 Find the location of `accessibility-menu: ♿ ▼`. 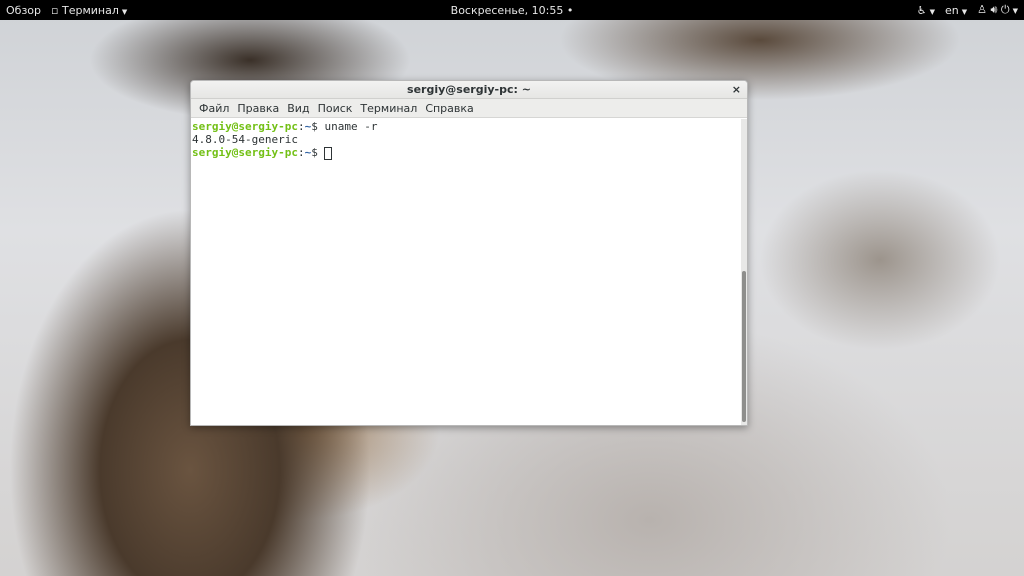

accessibility-menu: ♿ ▼ is located at coordinates (926, 10).